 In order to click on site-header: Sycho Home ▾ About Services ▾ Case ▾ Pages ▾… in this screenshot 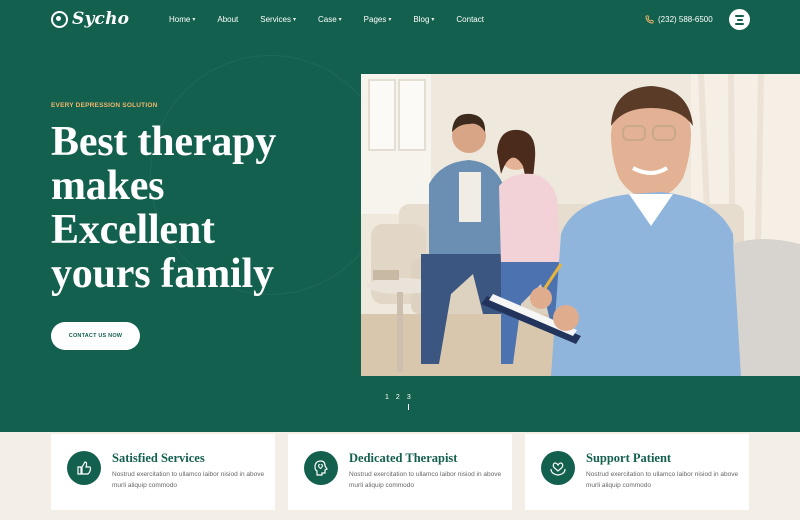, I will do `click(400, 20)`.